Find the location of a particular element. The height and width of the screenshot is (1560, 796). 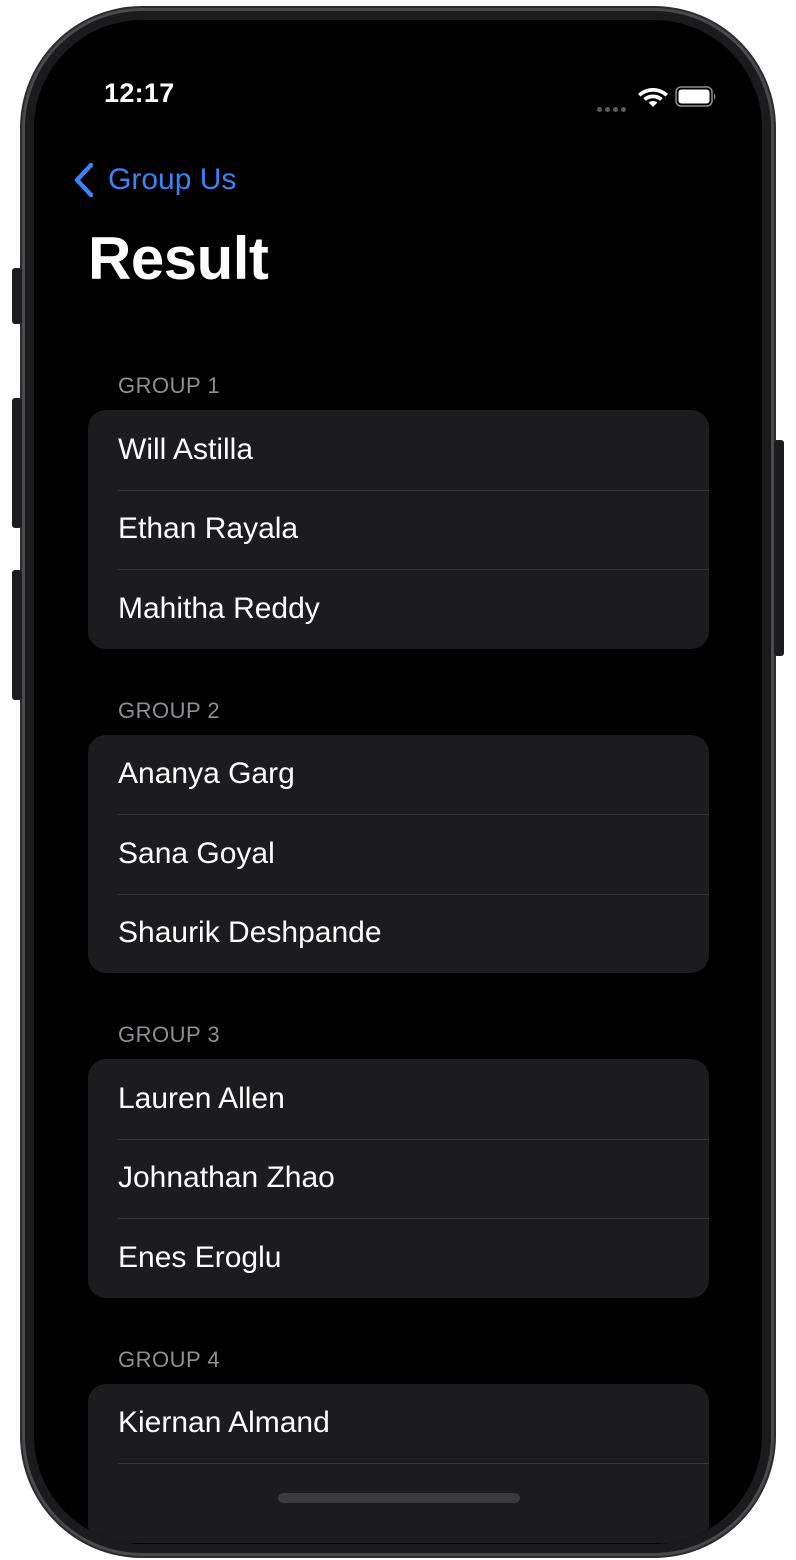

group-card: Kiernan Almand is located at coordinates (398, 1463).